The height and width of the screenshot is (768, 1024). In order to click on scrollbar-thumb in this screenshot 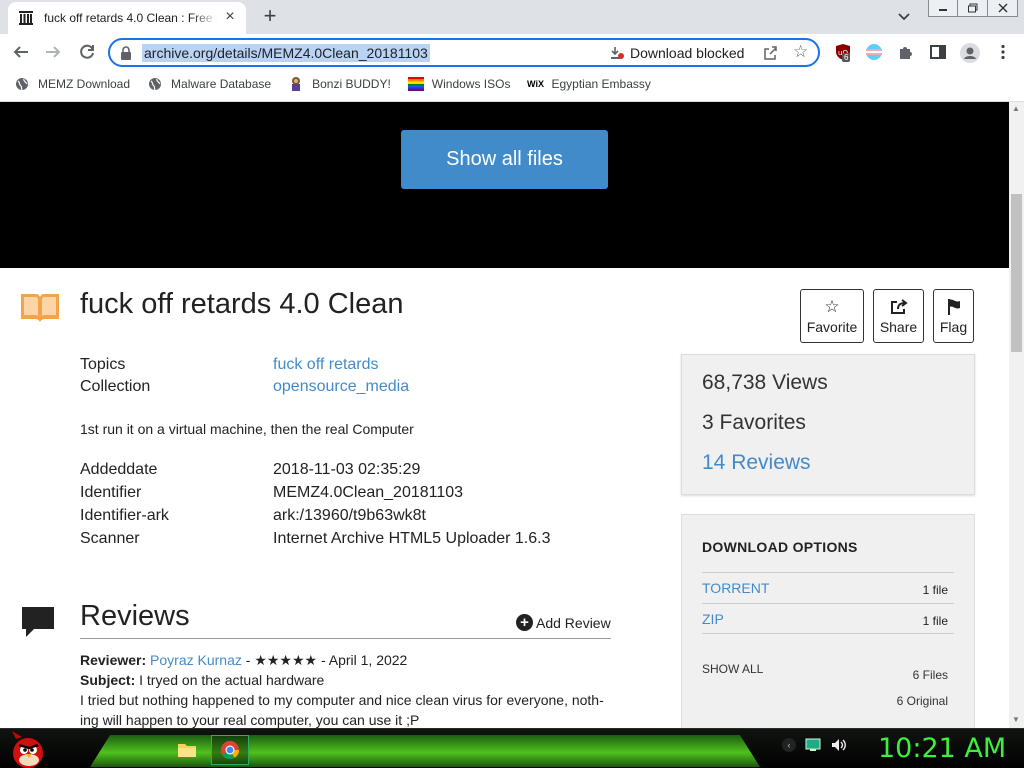, I will do `click(1016, 273)`.